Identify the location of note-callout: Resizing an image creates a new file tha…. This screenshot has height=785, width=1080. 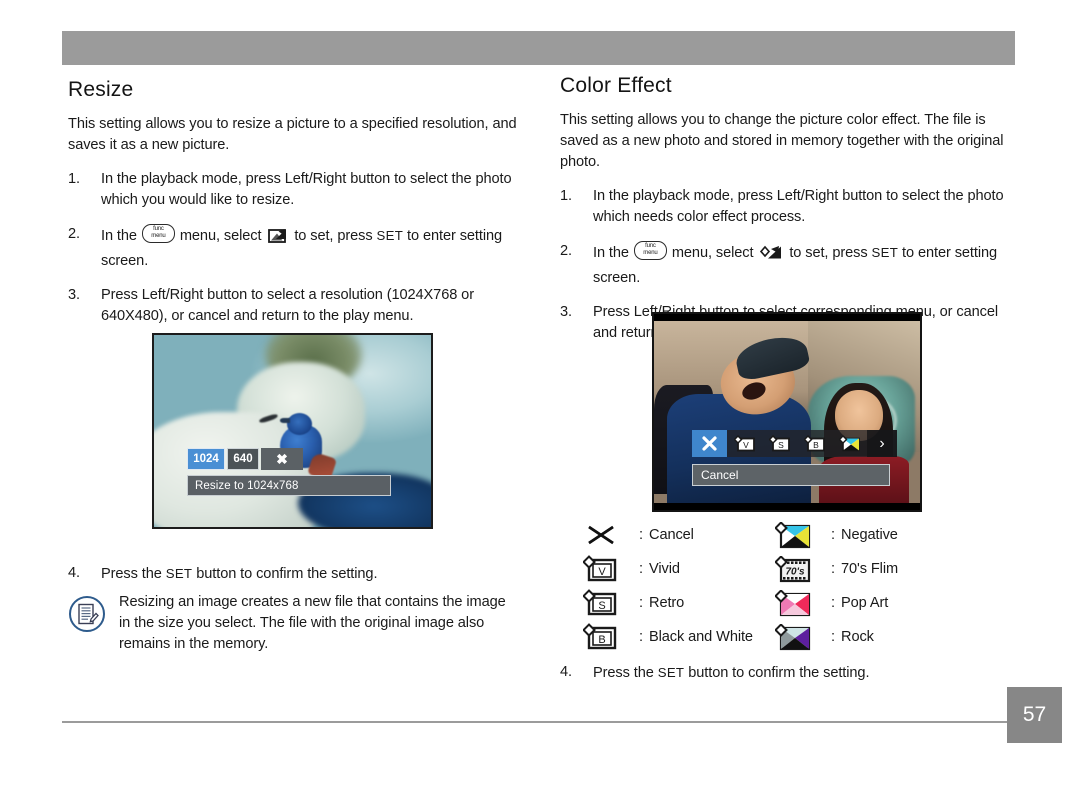
(293, 623).